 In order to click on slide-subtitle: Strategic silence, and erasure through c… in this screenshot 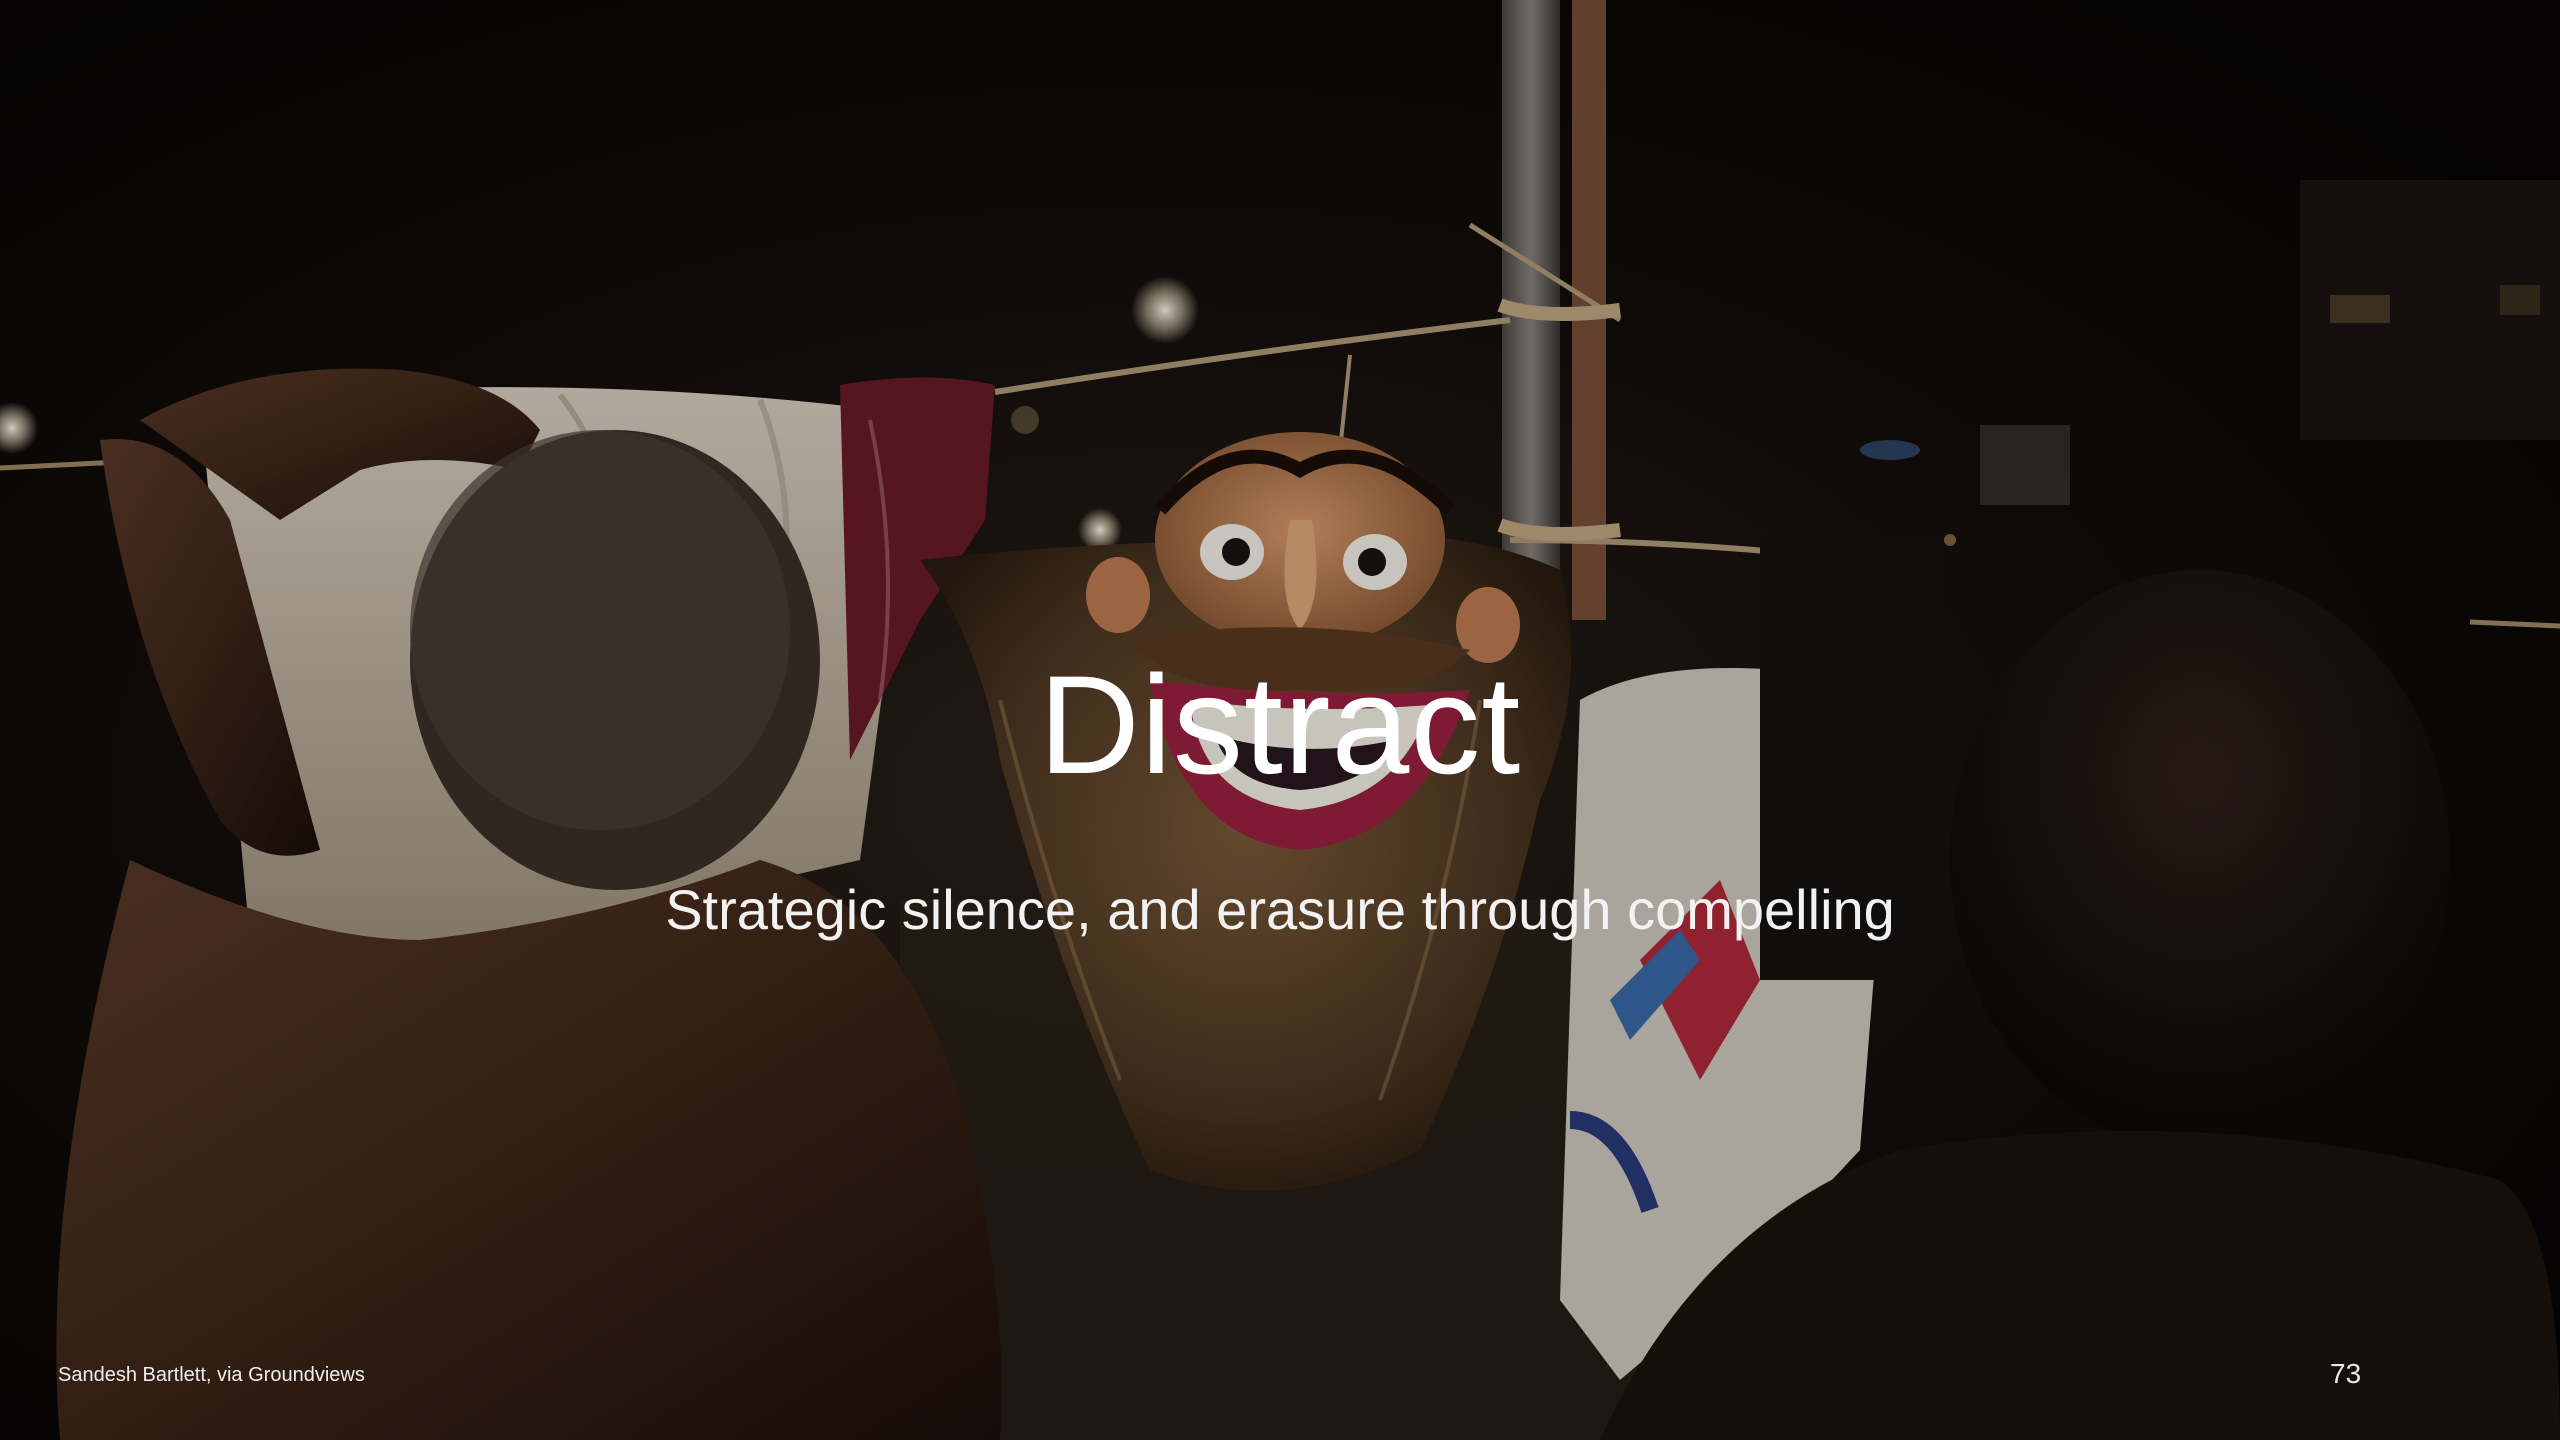, I will do `click(1280, 909)`.